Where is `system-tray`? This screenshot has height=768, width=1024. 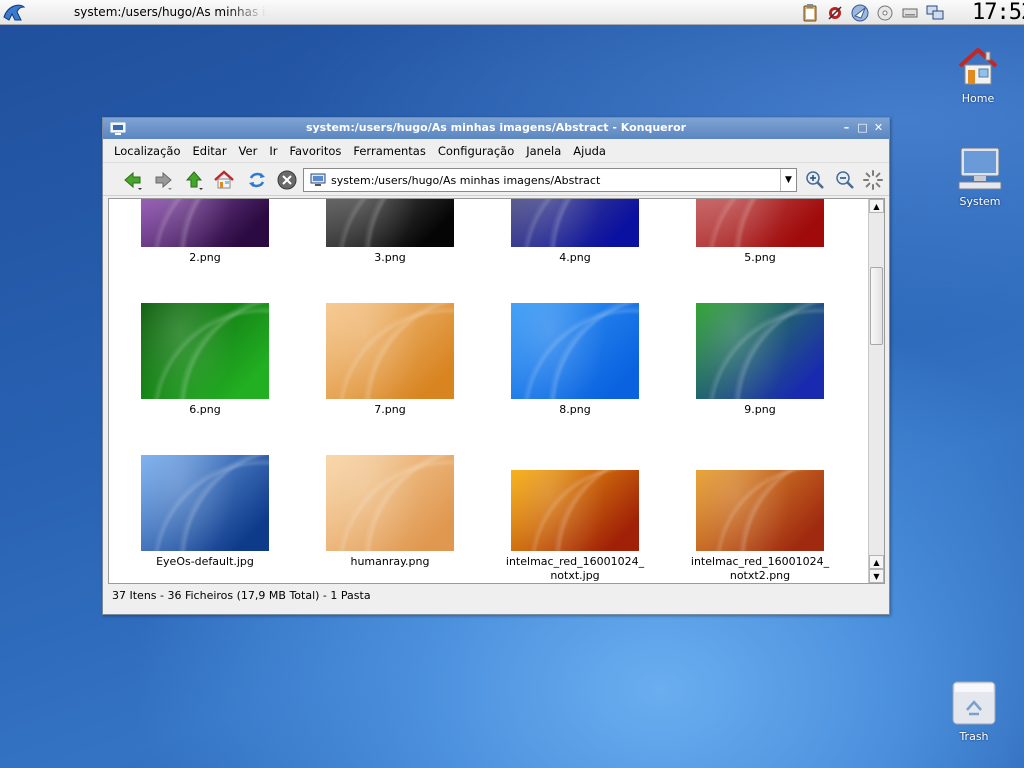
system-tray is located at coordinates (872, 12).